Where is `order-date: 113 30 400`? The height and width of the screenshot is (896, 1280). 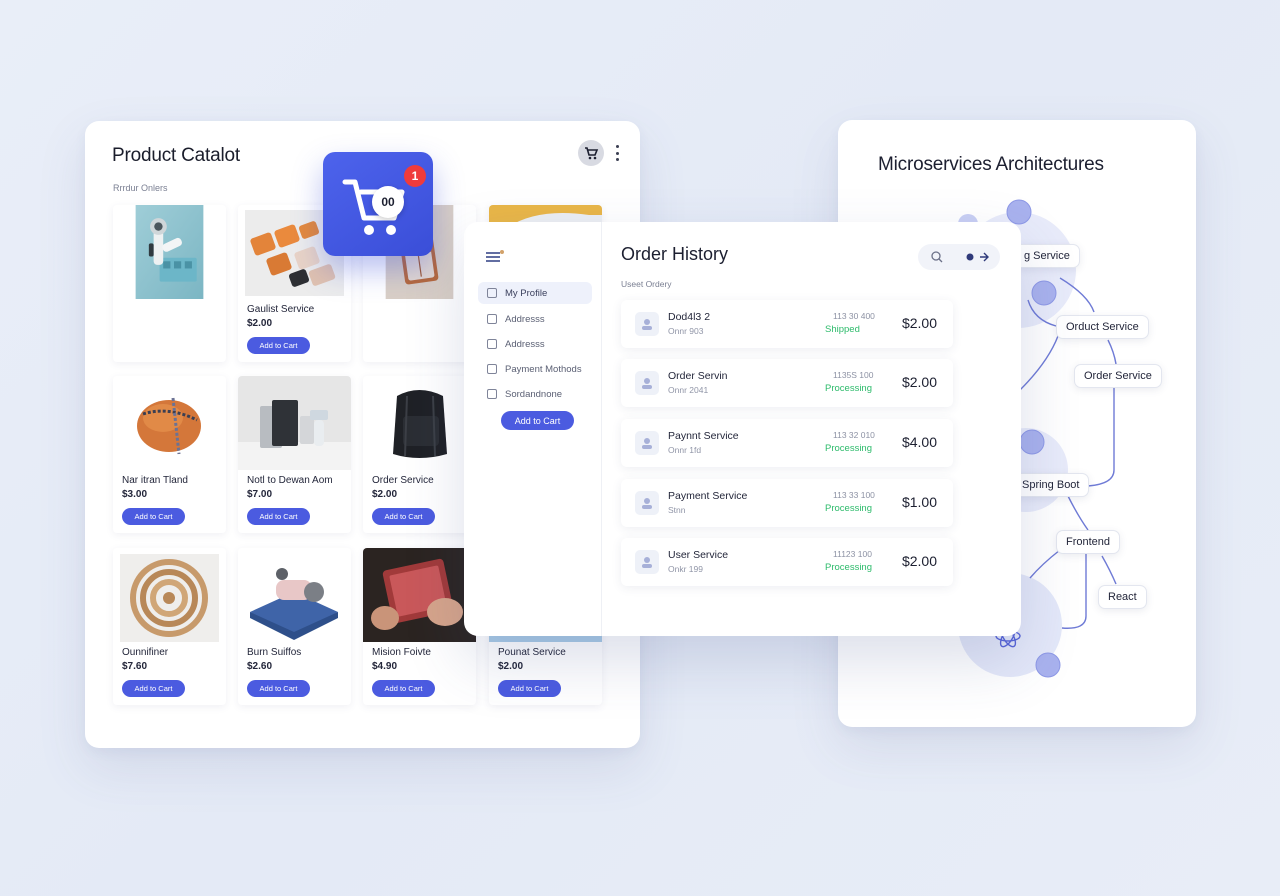
order-date: 113 30 400 is located at coordinates (854, 316).